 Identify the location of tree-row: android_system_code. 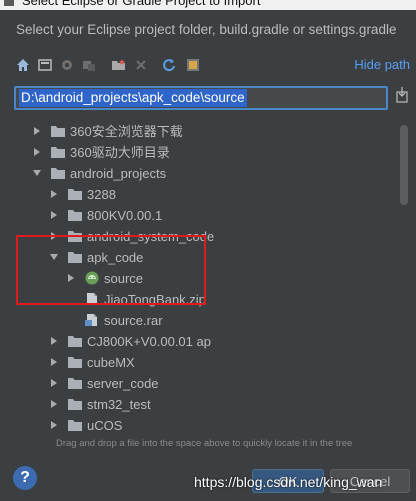
(204, 236).